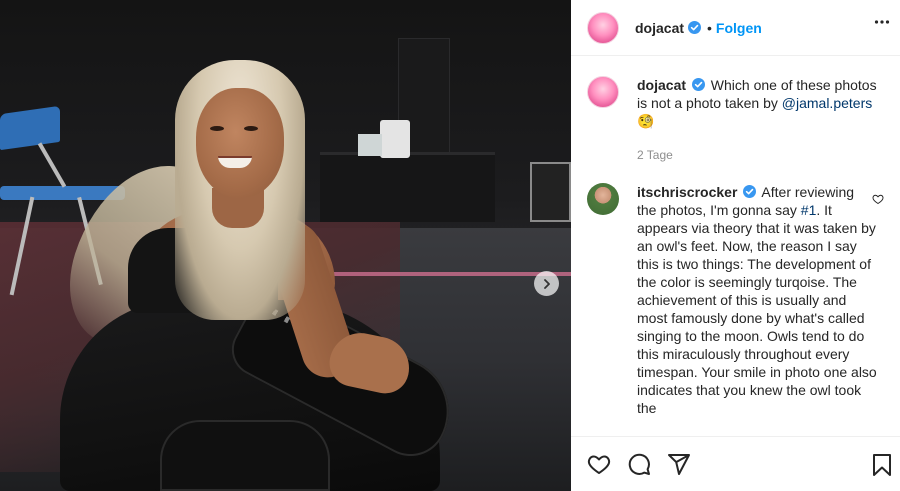  Describe the element at coordinates (882, 24) in the screenshot. I see `more-horizontal-icon` at that location.